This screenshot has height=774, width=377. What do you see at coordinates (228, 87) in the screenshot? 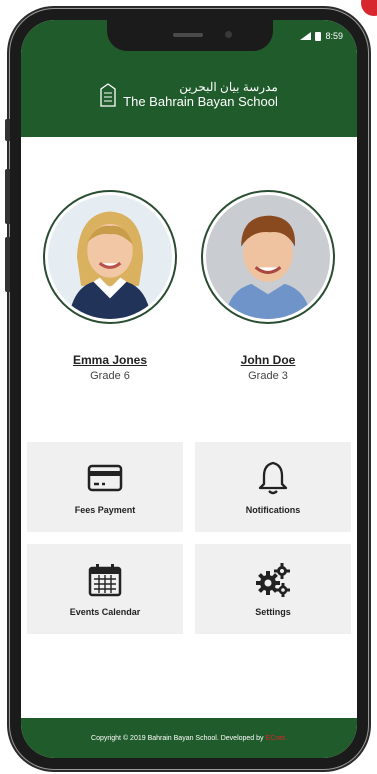
I see `school-name-arabic: مدرسة بيان البحرين` at bounding box center [228, 87].